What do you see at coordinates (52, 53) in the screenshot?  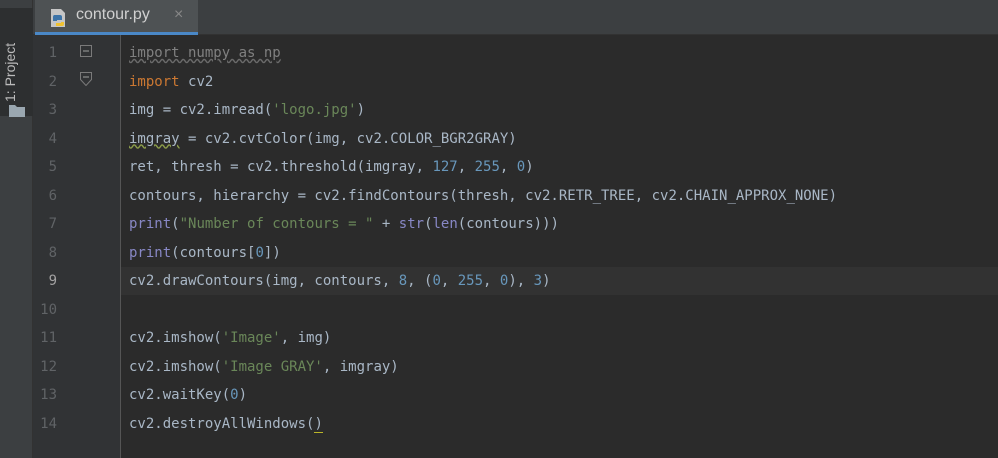 I see `line-number: 1` at bounding box center [52, 53].